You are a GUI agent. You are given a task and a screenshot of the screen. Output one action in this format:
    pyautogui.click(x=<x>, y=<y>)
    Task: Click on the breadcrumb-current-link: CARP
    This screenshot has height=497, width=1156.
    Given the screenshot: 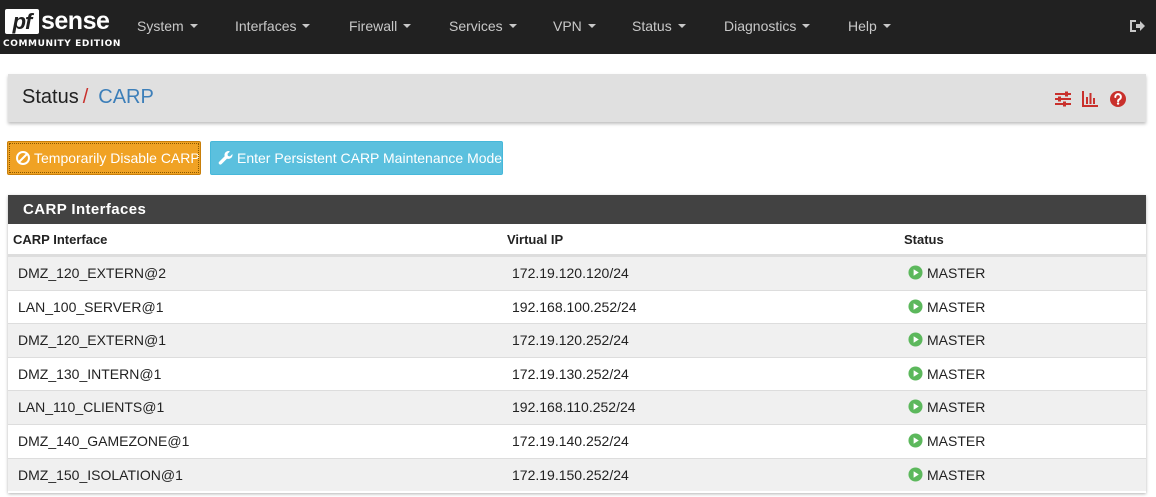 What is the action you would take?
    pyautogui.click(x=126, y=97)
    